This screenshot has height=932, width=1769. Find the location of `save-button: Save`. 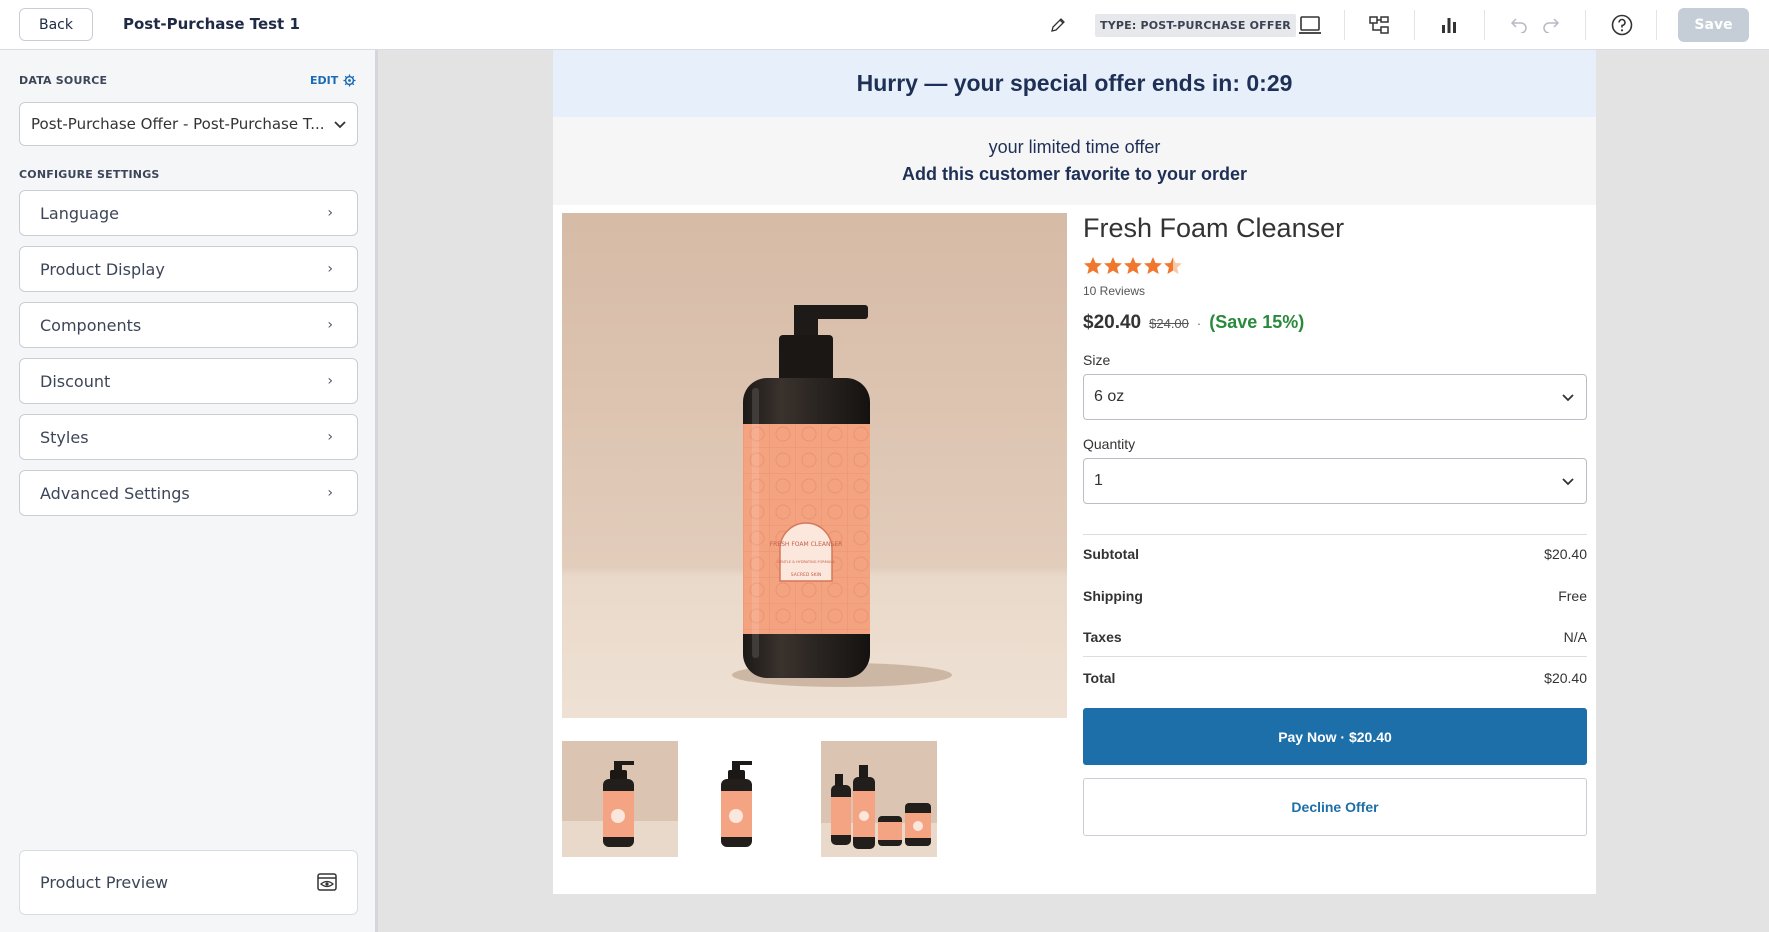

save-button: Save is located at coordinates (1713, 25).